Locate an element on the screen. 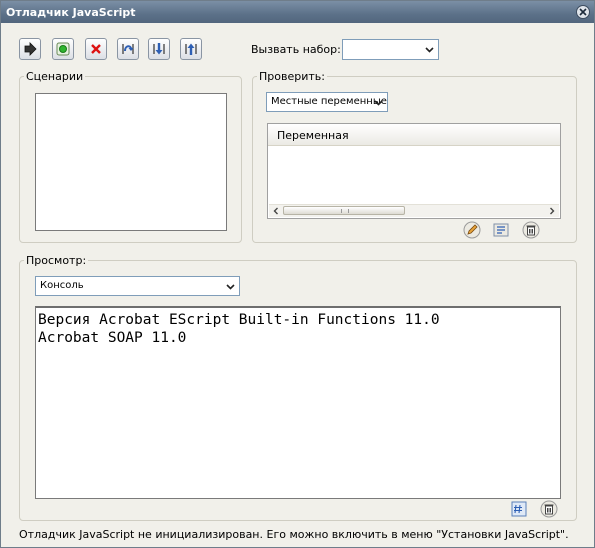 The height and width of the screenshot is (548, 595). red-x-icon is located at coordinates (96, 49).